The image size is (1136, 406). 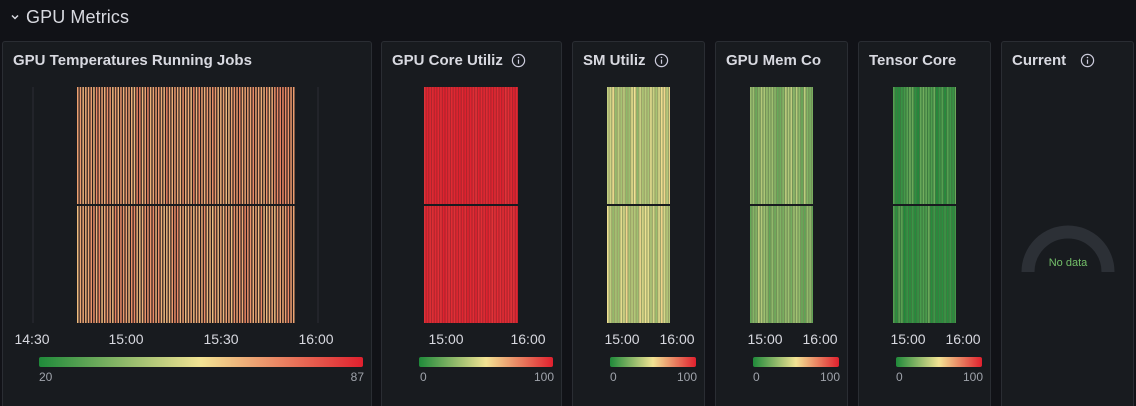 I want to click on panel-current: Current No data, so click(x=1067, y=223).